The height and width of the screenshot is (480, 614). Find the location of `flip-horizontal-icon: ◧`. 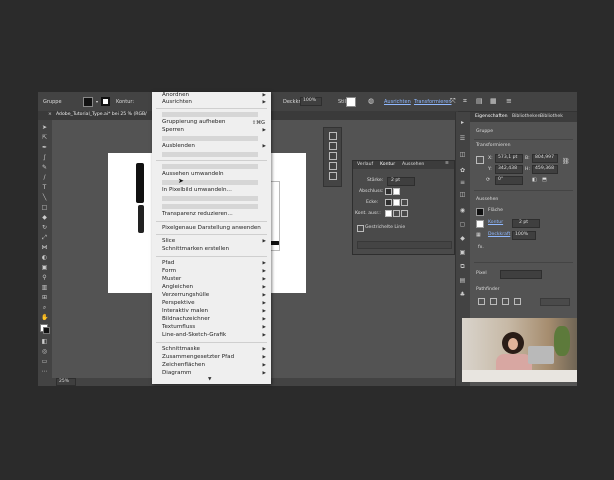

flip-horizontal-icon: ◧ is located at coordinates (534, 180).